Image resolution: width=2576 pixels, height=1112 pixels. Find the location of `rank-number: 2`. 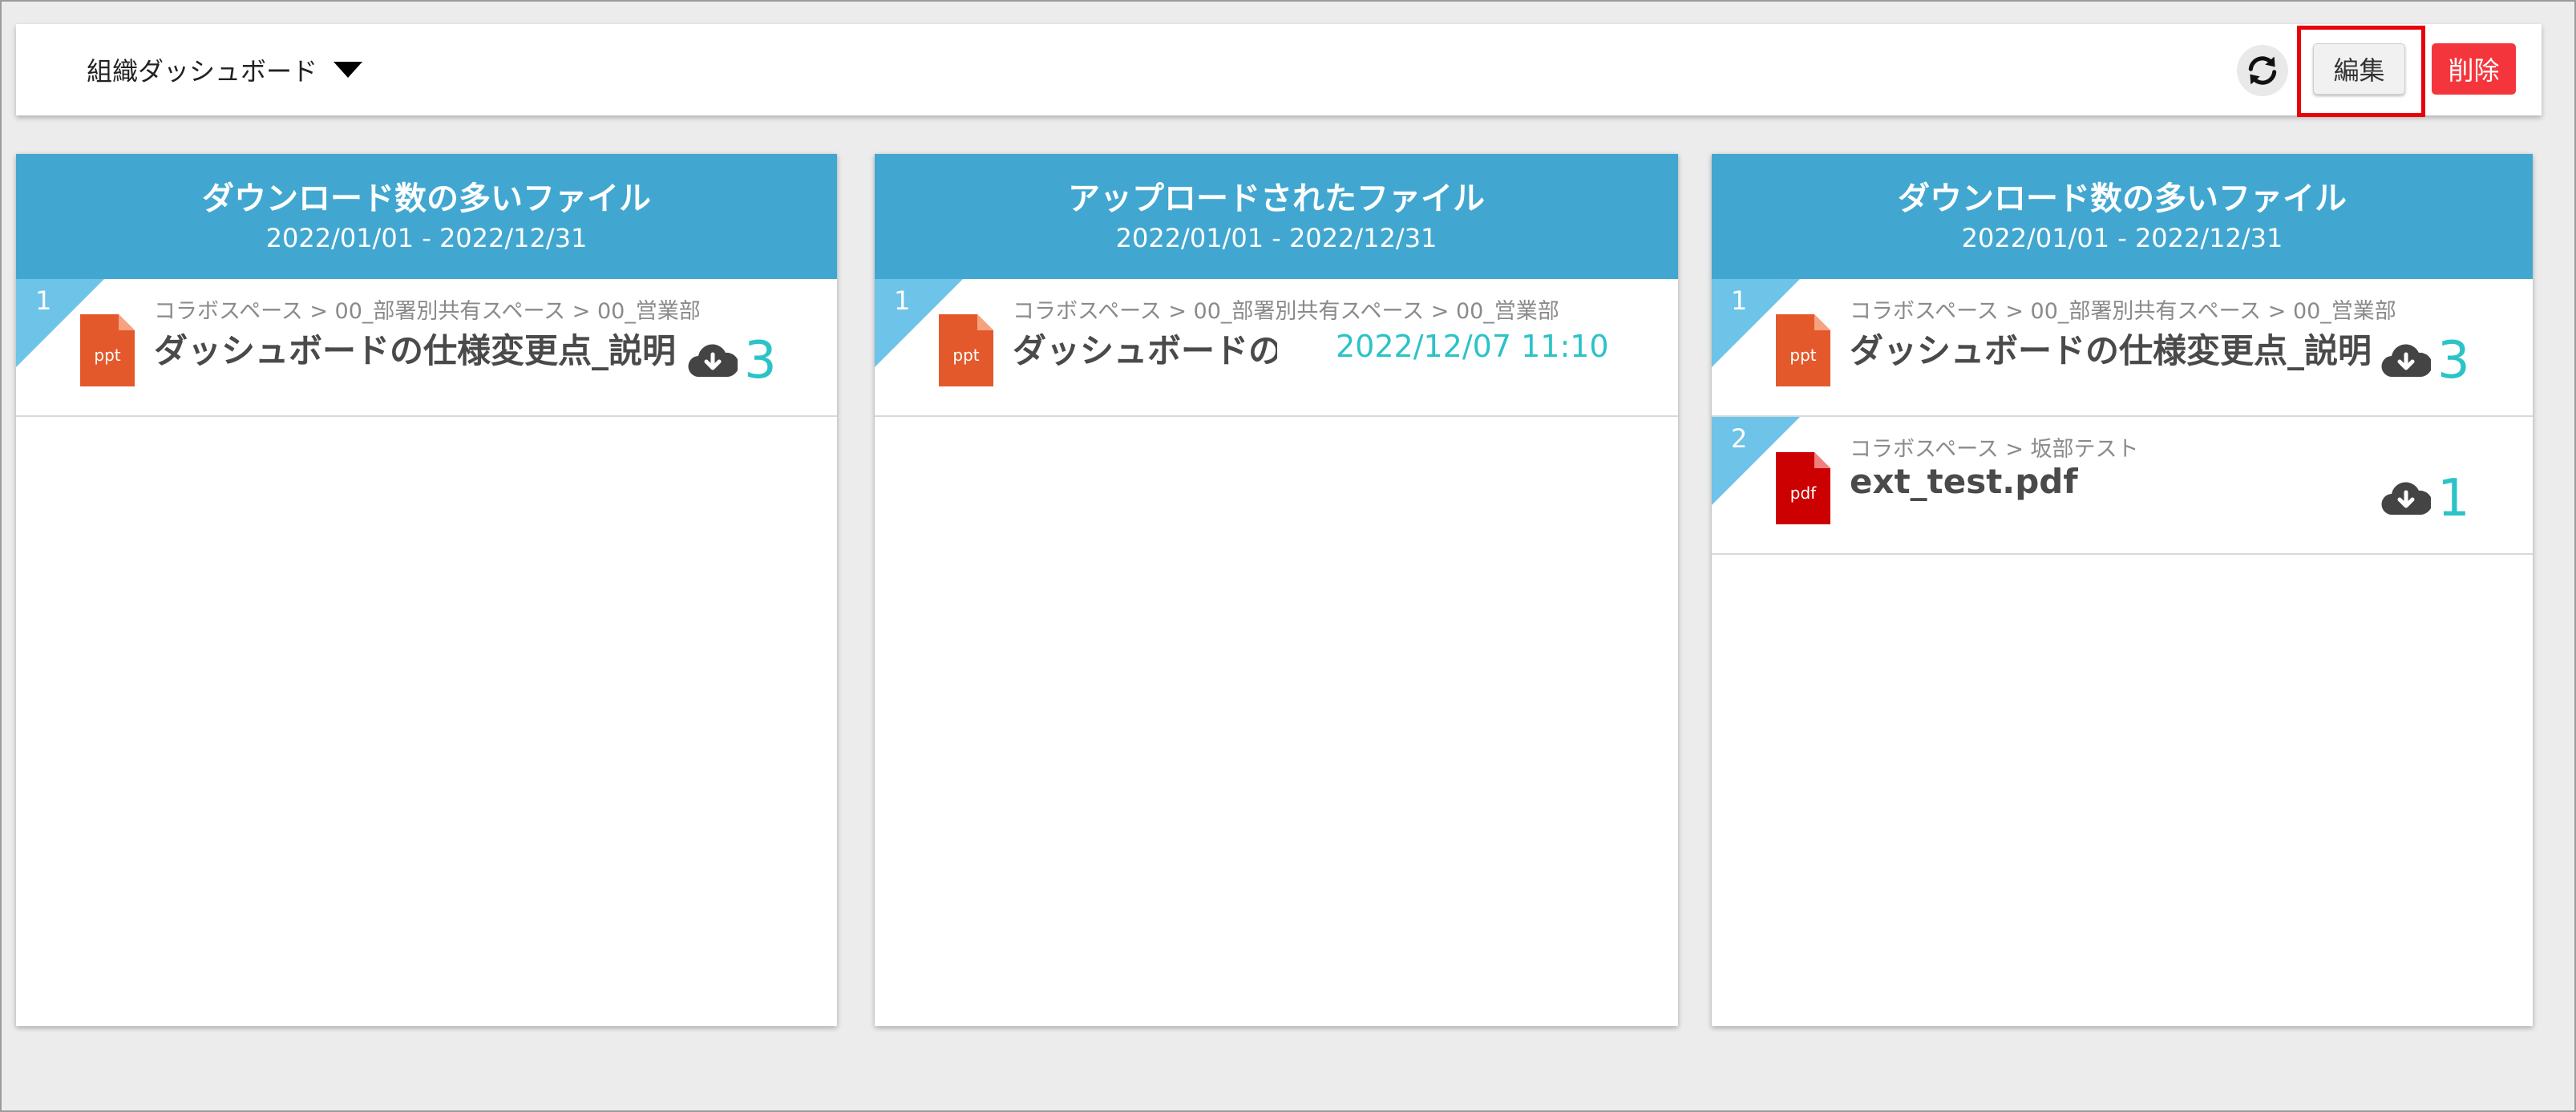

rank-number: 2 is located at coordinates (1739, 438).